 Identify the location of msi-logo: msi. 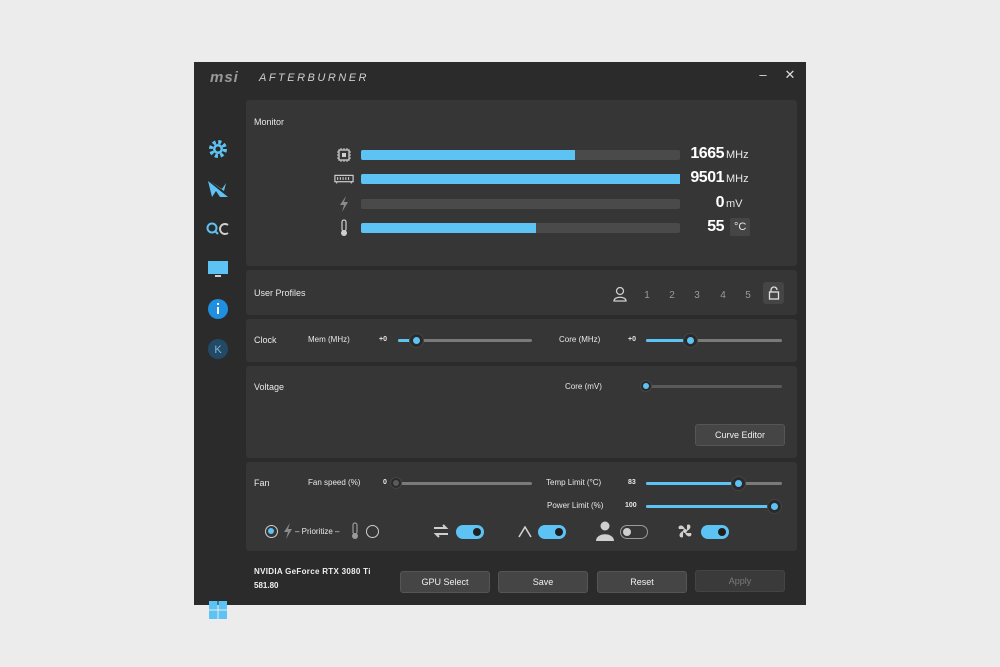
(224, 77).